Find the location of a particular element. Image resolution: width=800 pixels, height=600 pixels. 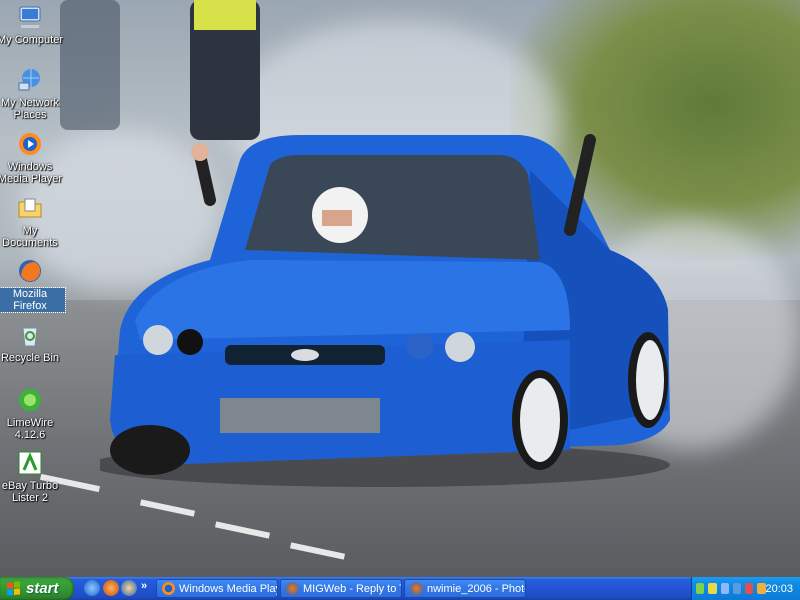

clock: 20:03 is located at coordinates (780, 589).